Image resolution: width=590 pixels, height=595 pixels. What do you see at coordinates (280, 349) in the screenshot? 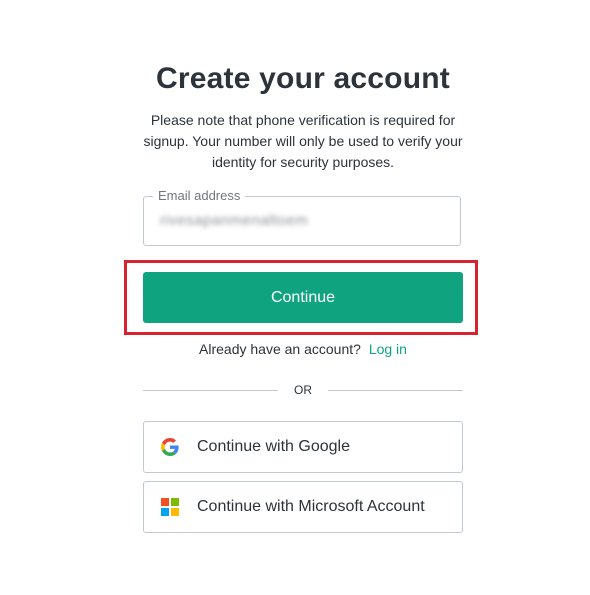
I see `login-prompt: Already have an account?` at bounding box center [280, 349].